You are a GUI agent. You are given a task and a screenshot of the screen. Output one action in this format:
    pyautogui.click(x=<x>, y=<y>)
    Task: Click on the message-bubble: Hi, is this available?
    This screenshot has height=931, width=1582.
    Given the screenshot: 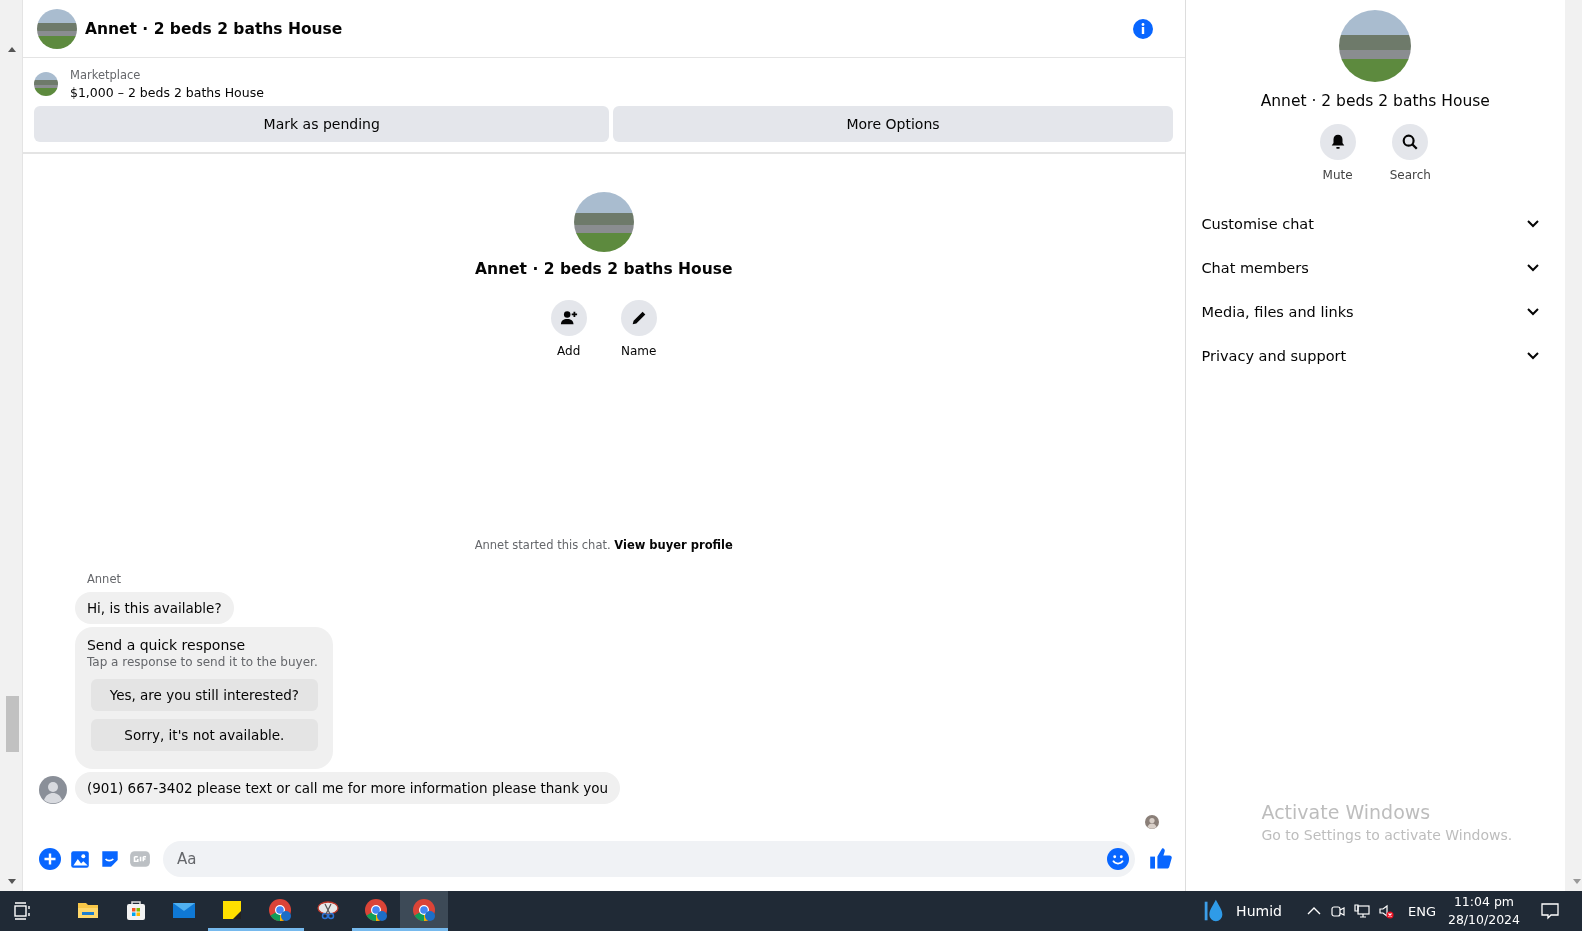 What is the action you would take?
    pyautogui.click(x=154, y=608)
    